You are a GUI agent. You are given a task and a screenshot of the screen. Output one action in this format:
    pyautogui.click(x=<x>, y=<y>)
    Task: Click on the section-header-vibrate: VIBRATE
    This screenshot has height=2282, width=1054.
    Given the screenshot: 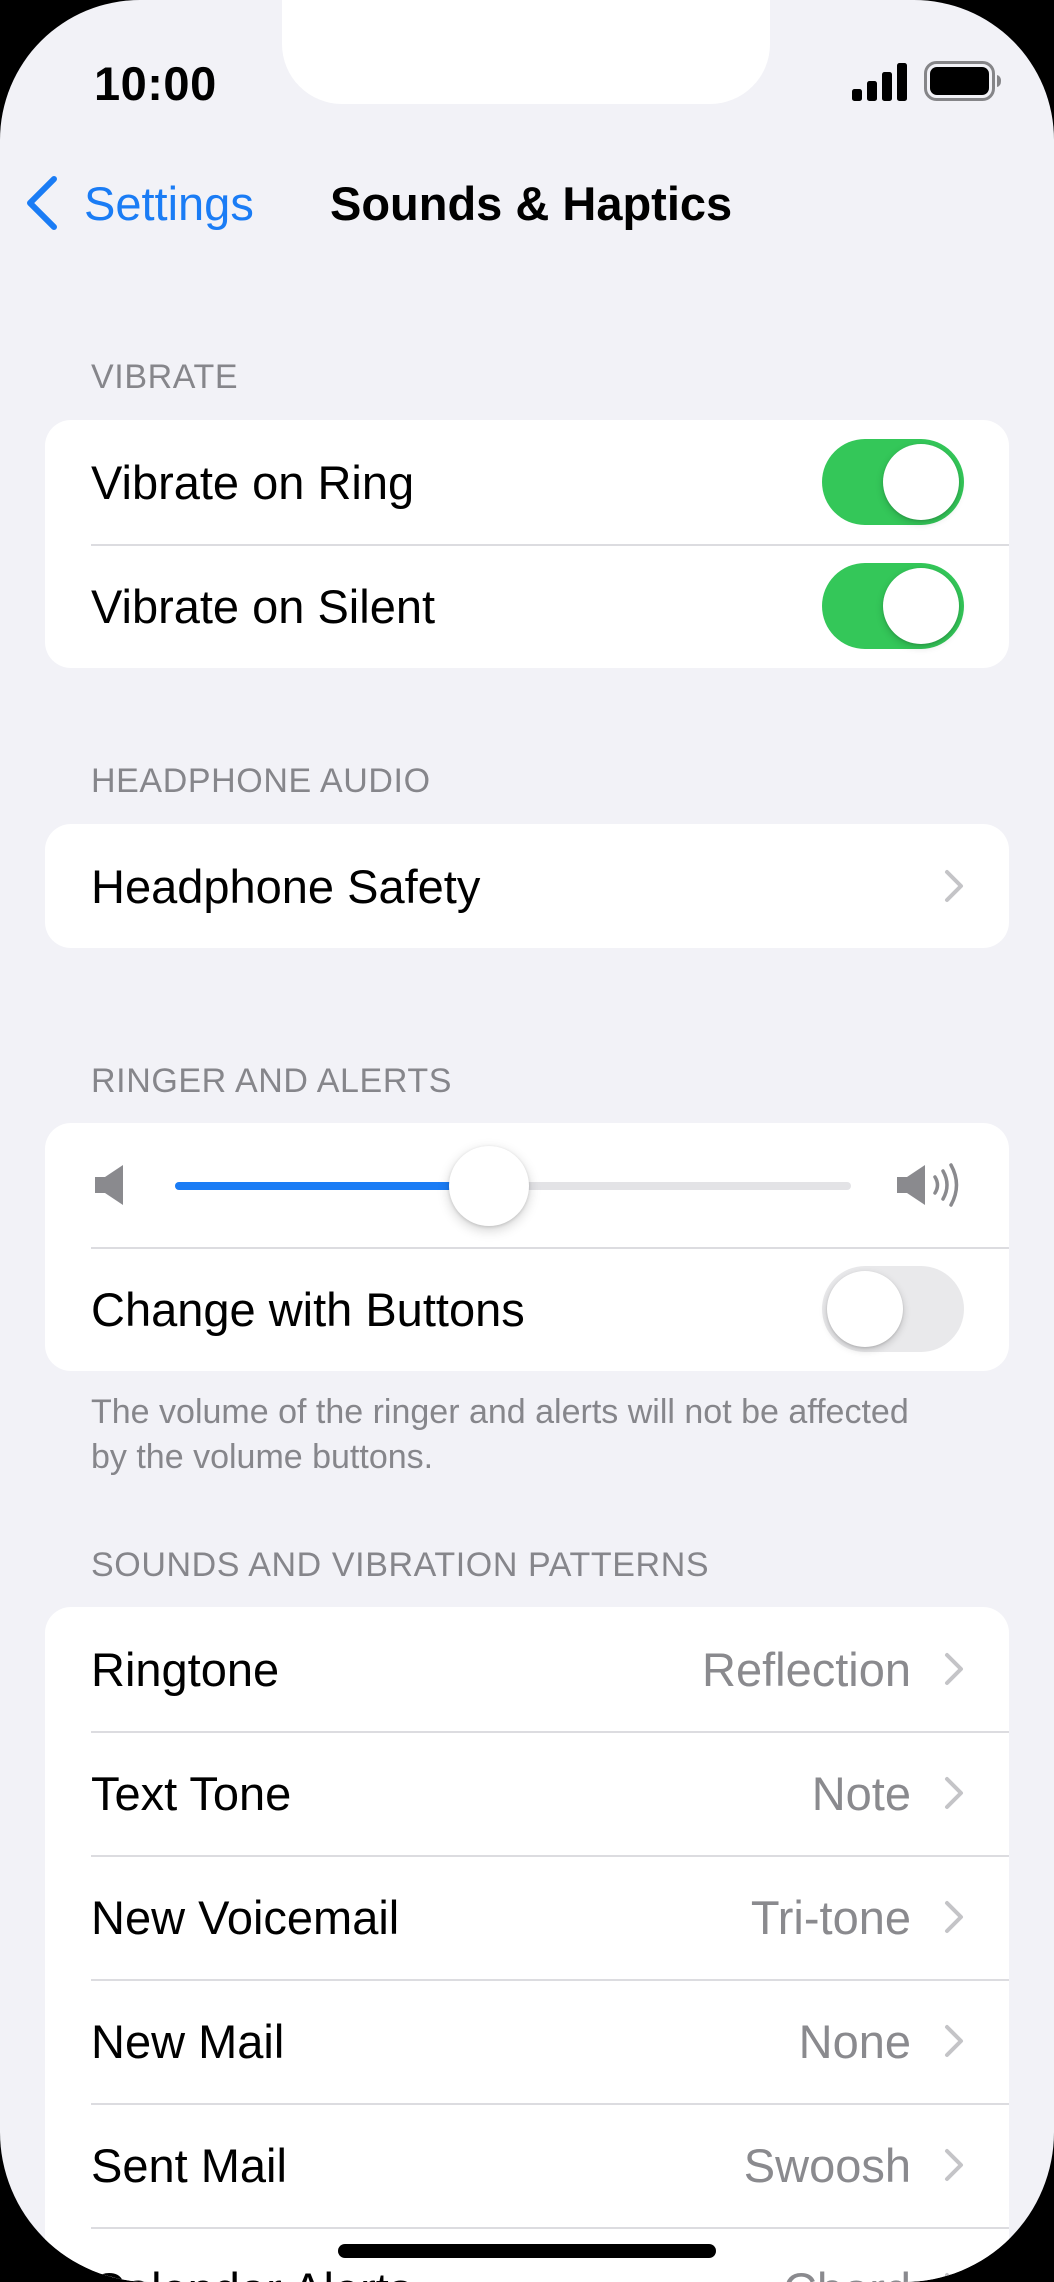 What is the action you would take?
    pyautogui.click(x=165, y=377)
    